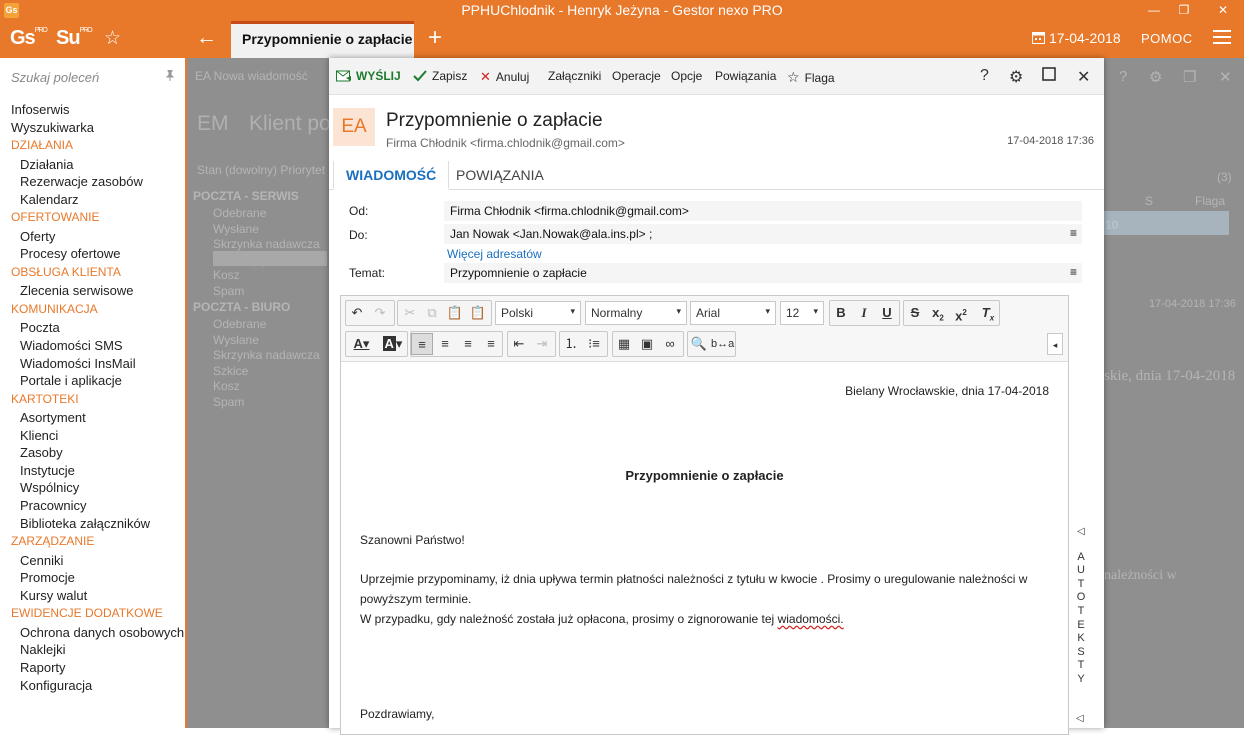  Describe the element at coordinates (92, 686) in the screenshot. I see `sidebar-item: Konfiguracja` at that location.